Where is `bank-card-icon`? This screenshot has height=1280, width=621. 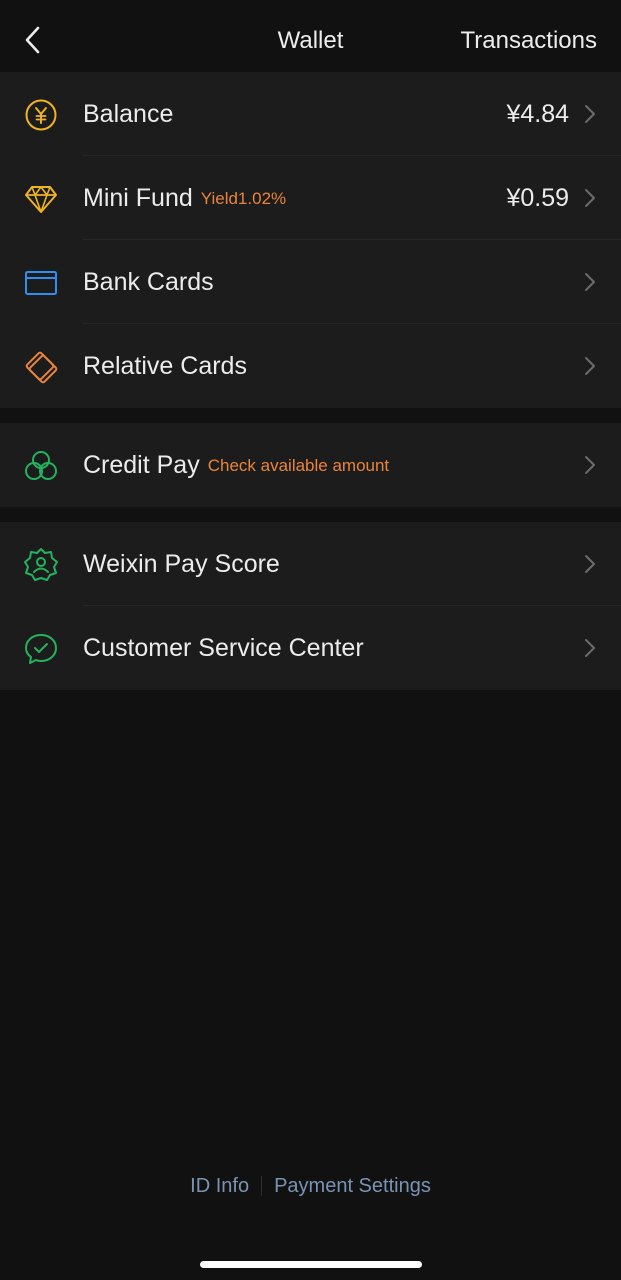 bank-card-icon is located at coordinates (41, 283).